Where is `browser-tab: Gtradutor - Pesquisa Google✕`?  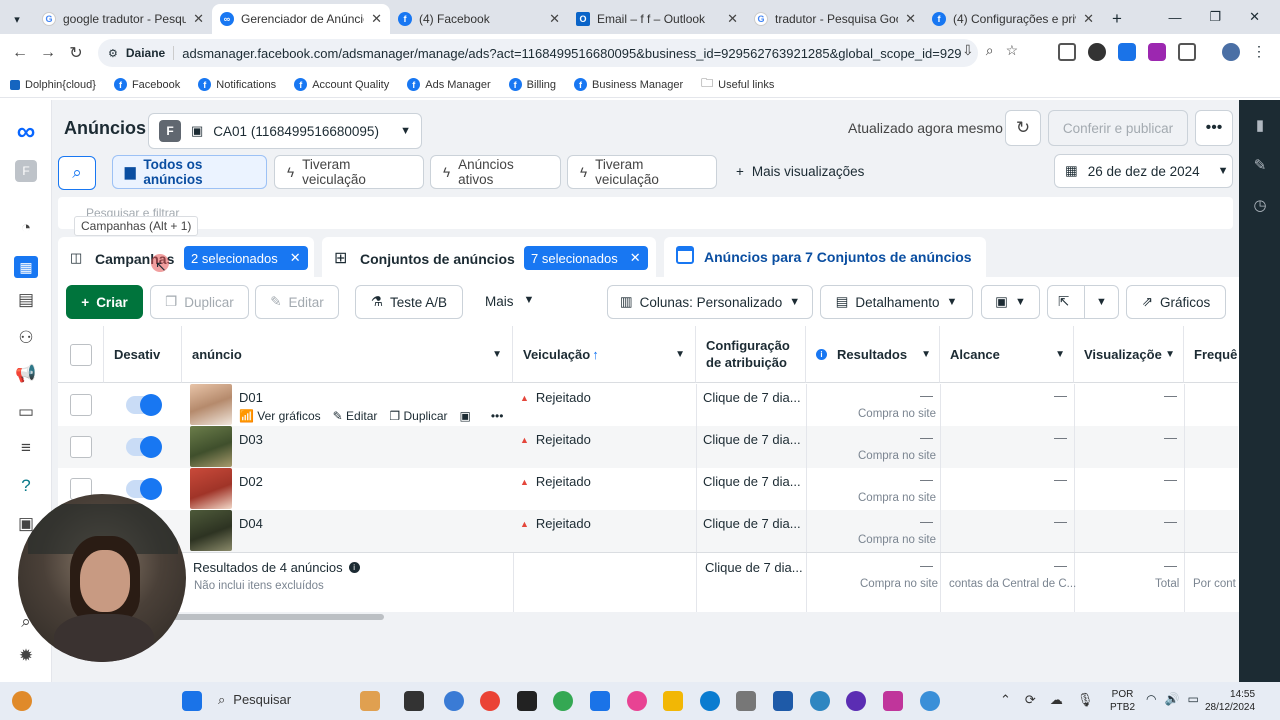
browser-tab: Gtradutor - Pesquisa Google✕ is located at coordinates (835, 19).